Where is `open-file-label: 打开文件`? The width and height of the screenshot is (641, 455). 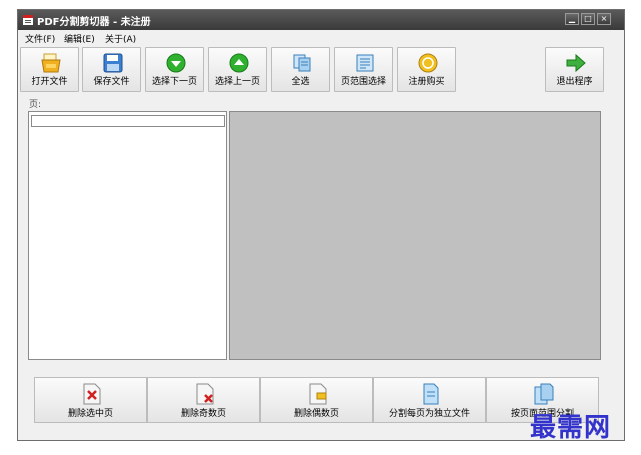 open-file-label: 打开文件 is located at coordinates (49, 82).